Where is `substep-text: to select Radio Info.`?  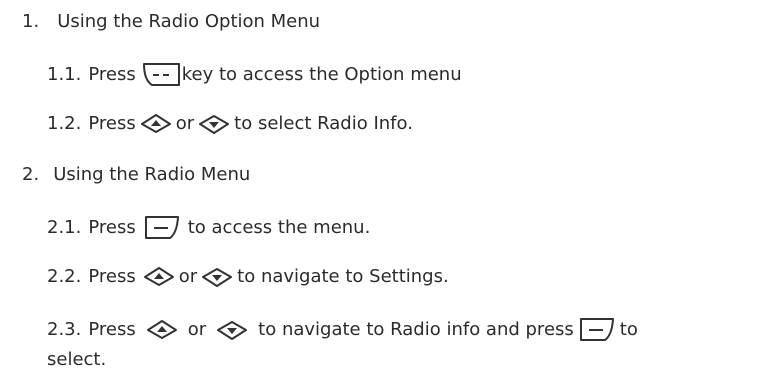
substep-text: to select Radio Info. is located at coordinates (323, 123).